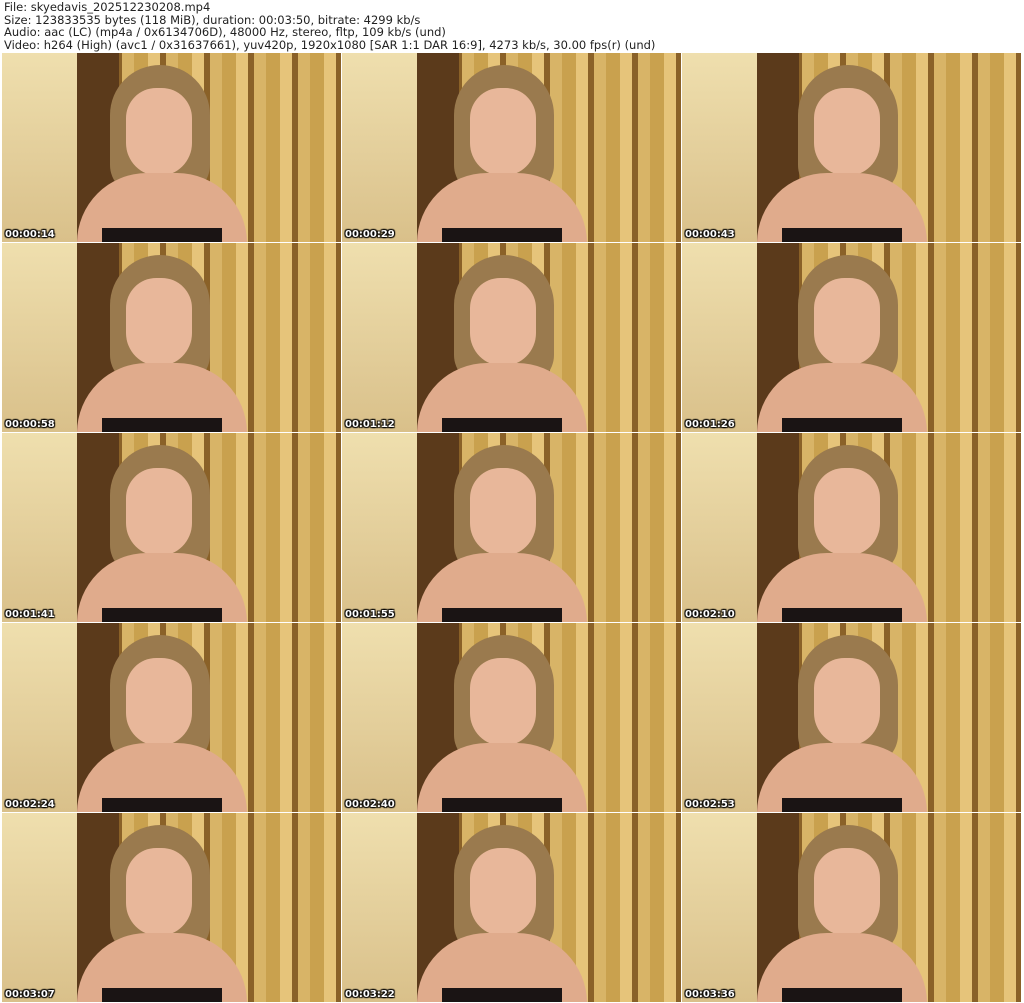  I want to click on thumbnail-timestamp: 00:01:26, so click(710, 424).